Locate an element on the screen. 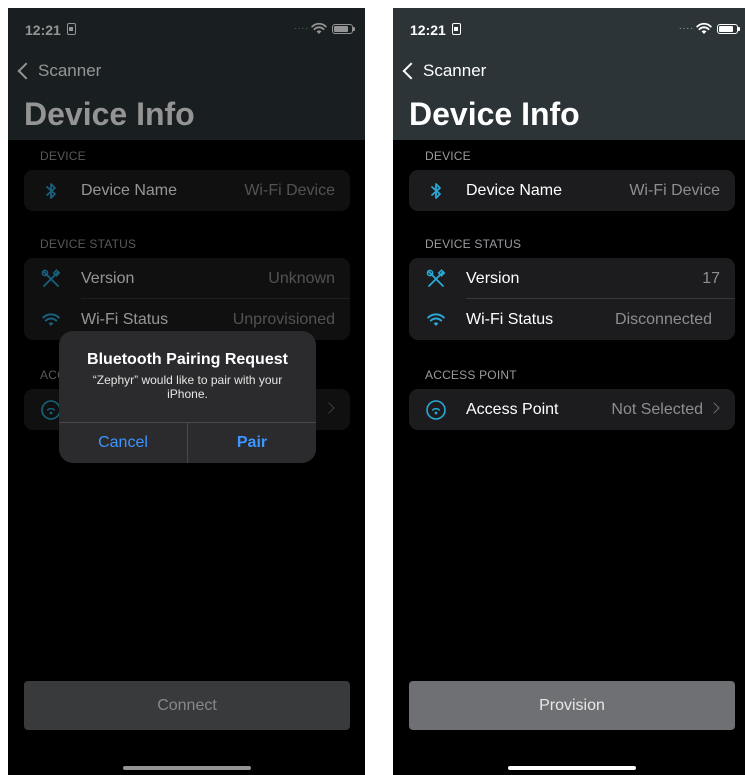  cancel-button: Cancel is located at coordinates (123, 443).